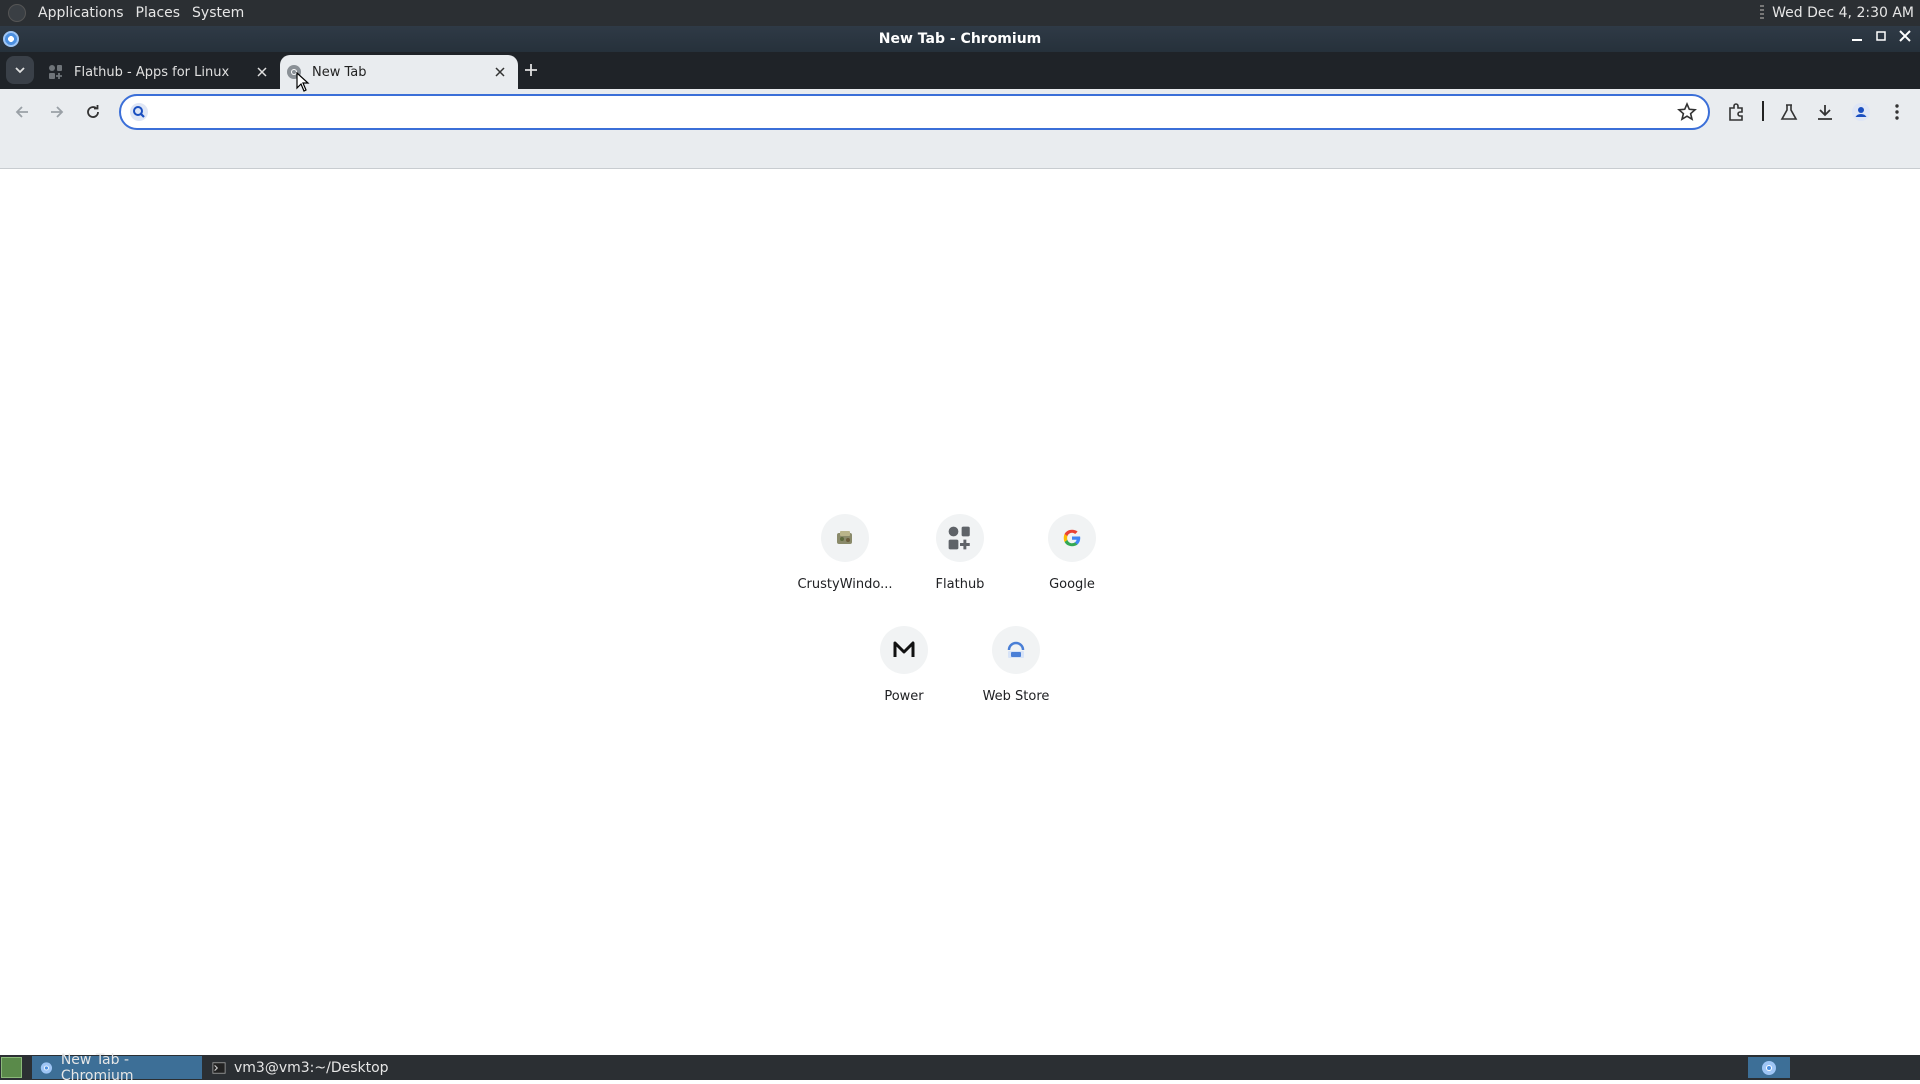  Describe the element at coordinates (303, 82) in the screenshot. I see `mouse-cursor-icon` at that location.